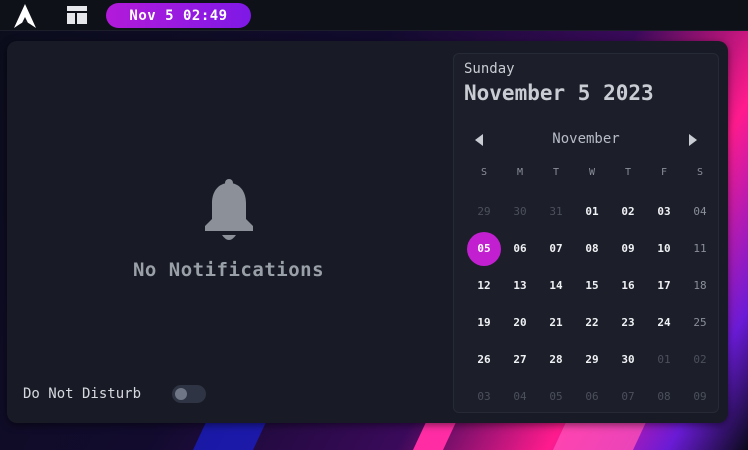 The width and height of the screenshot is (748, 450). I want to click on calendar-month-label: November, so click(586, 139).